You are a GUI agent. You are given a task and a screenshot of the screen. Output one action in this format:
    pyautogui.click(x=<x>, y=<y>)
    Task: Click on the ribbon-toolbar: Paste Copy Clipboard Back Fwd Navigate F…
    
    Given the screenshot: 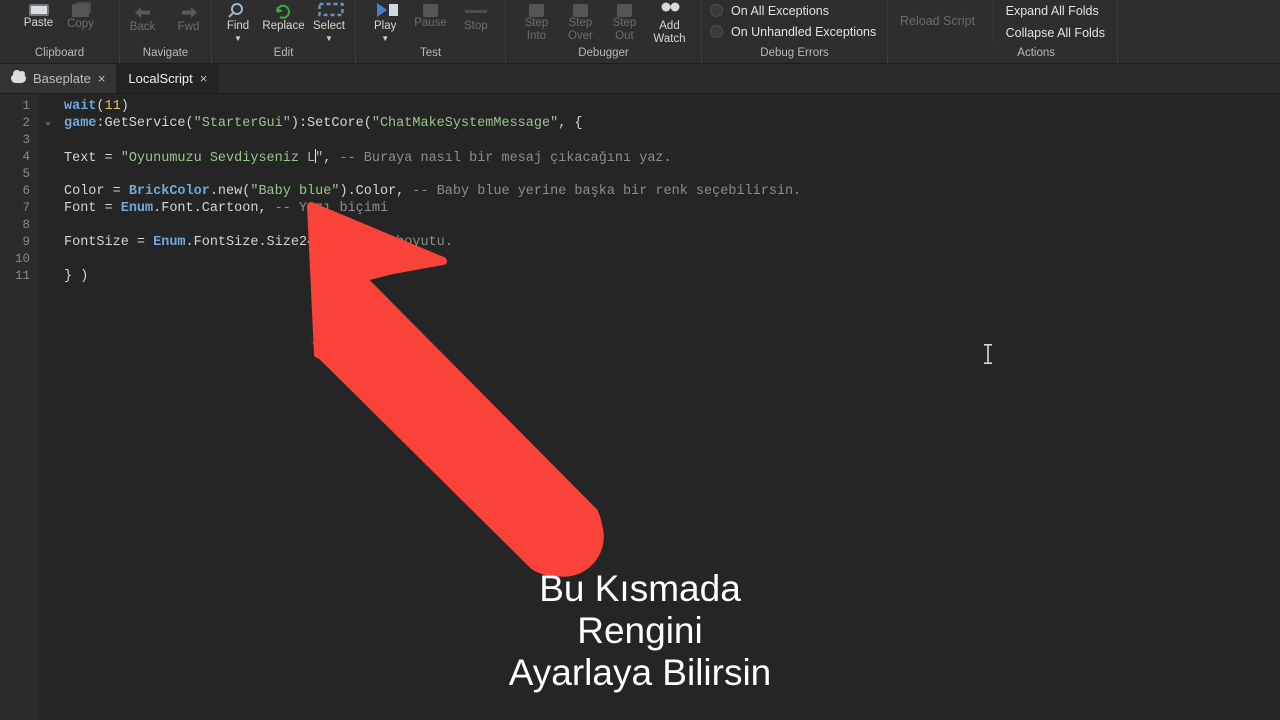 What is the action you would take?
    pyautogui.click(x=640, y=32)
    